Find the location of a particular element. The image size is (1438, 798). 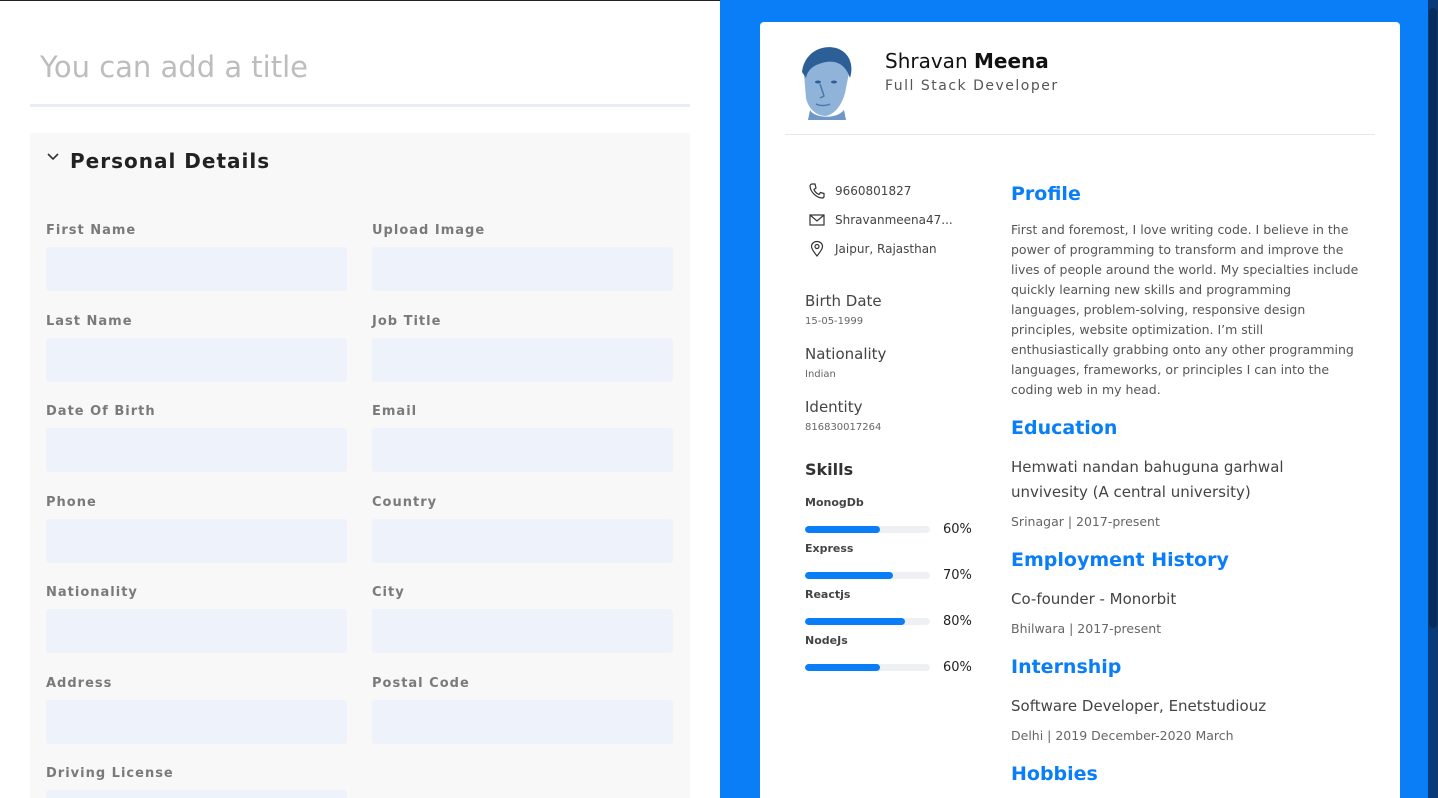

driving-license-field: Driving License is located at coordinates (196, 782).